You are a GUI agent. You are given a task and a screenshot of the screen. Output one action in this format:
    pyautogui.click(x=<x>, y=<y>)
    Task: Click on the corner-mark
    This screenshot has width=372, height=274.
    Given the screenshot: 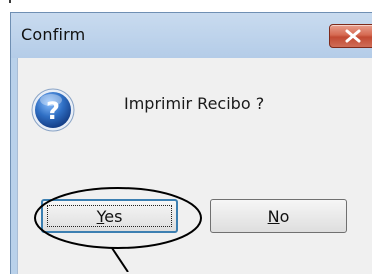 What is the action you would take?
    pyautogui.click(x=10, y=1)
    